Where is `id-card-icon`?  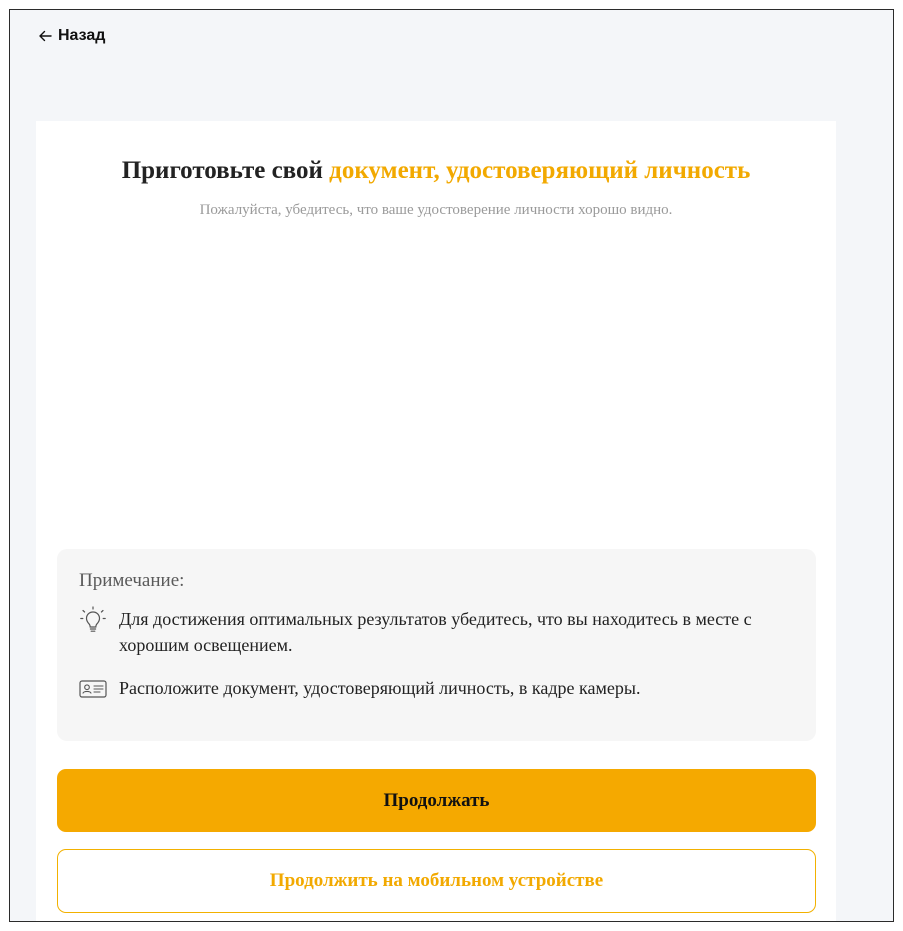 id-card-icon is located at coordinates (93, 689).